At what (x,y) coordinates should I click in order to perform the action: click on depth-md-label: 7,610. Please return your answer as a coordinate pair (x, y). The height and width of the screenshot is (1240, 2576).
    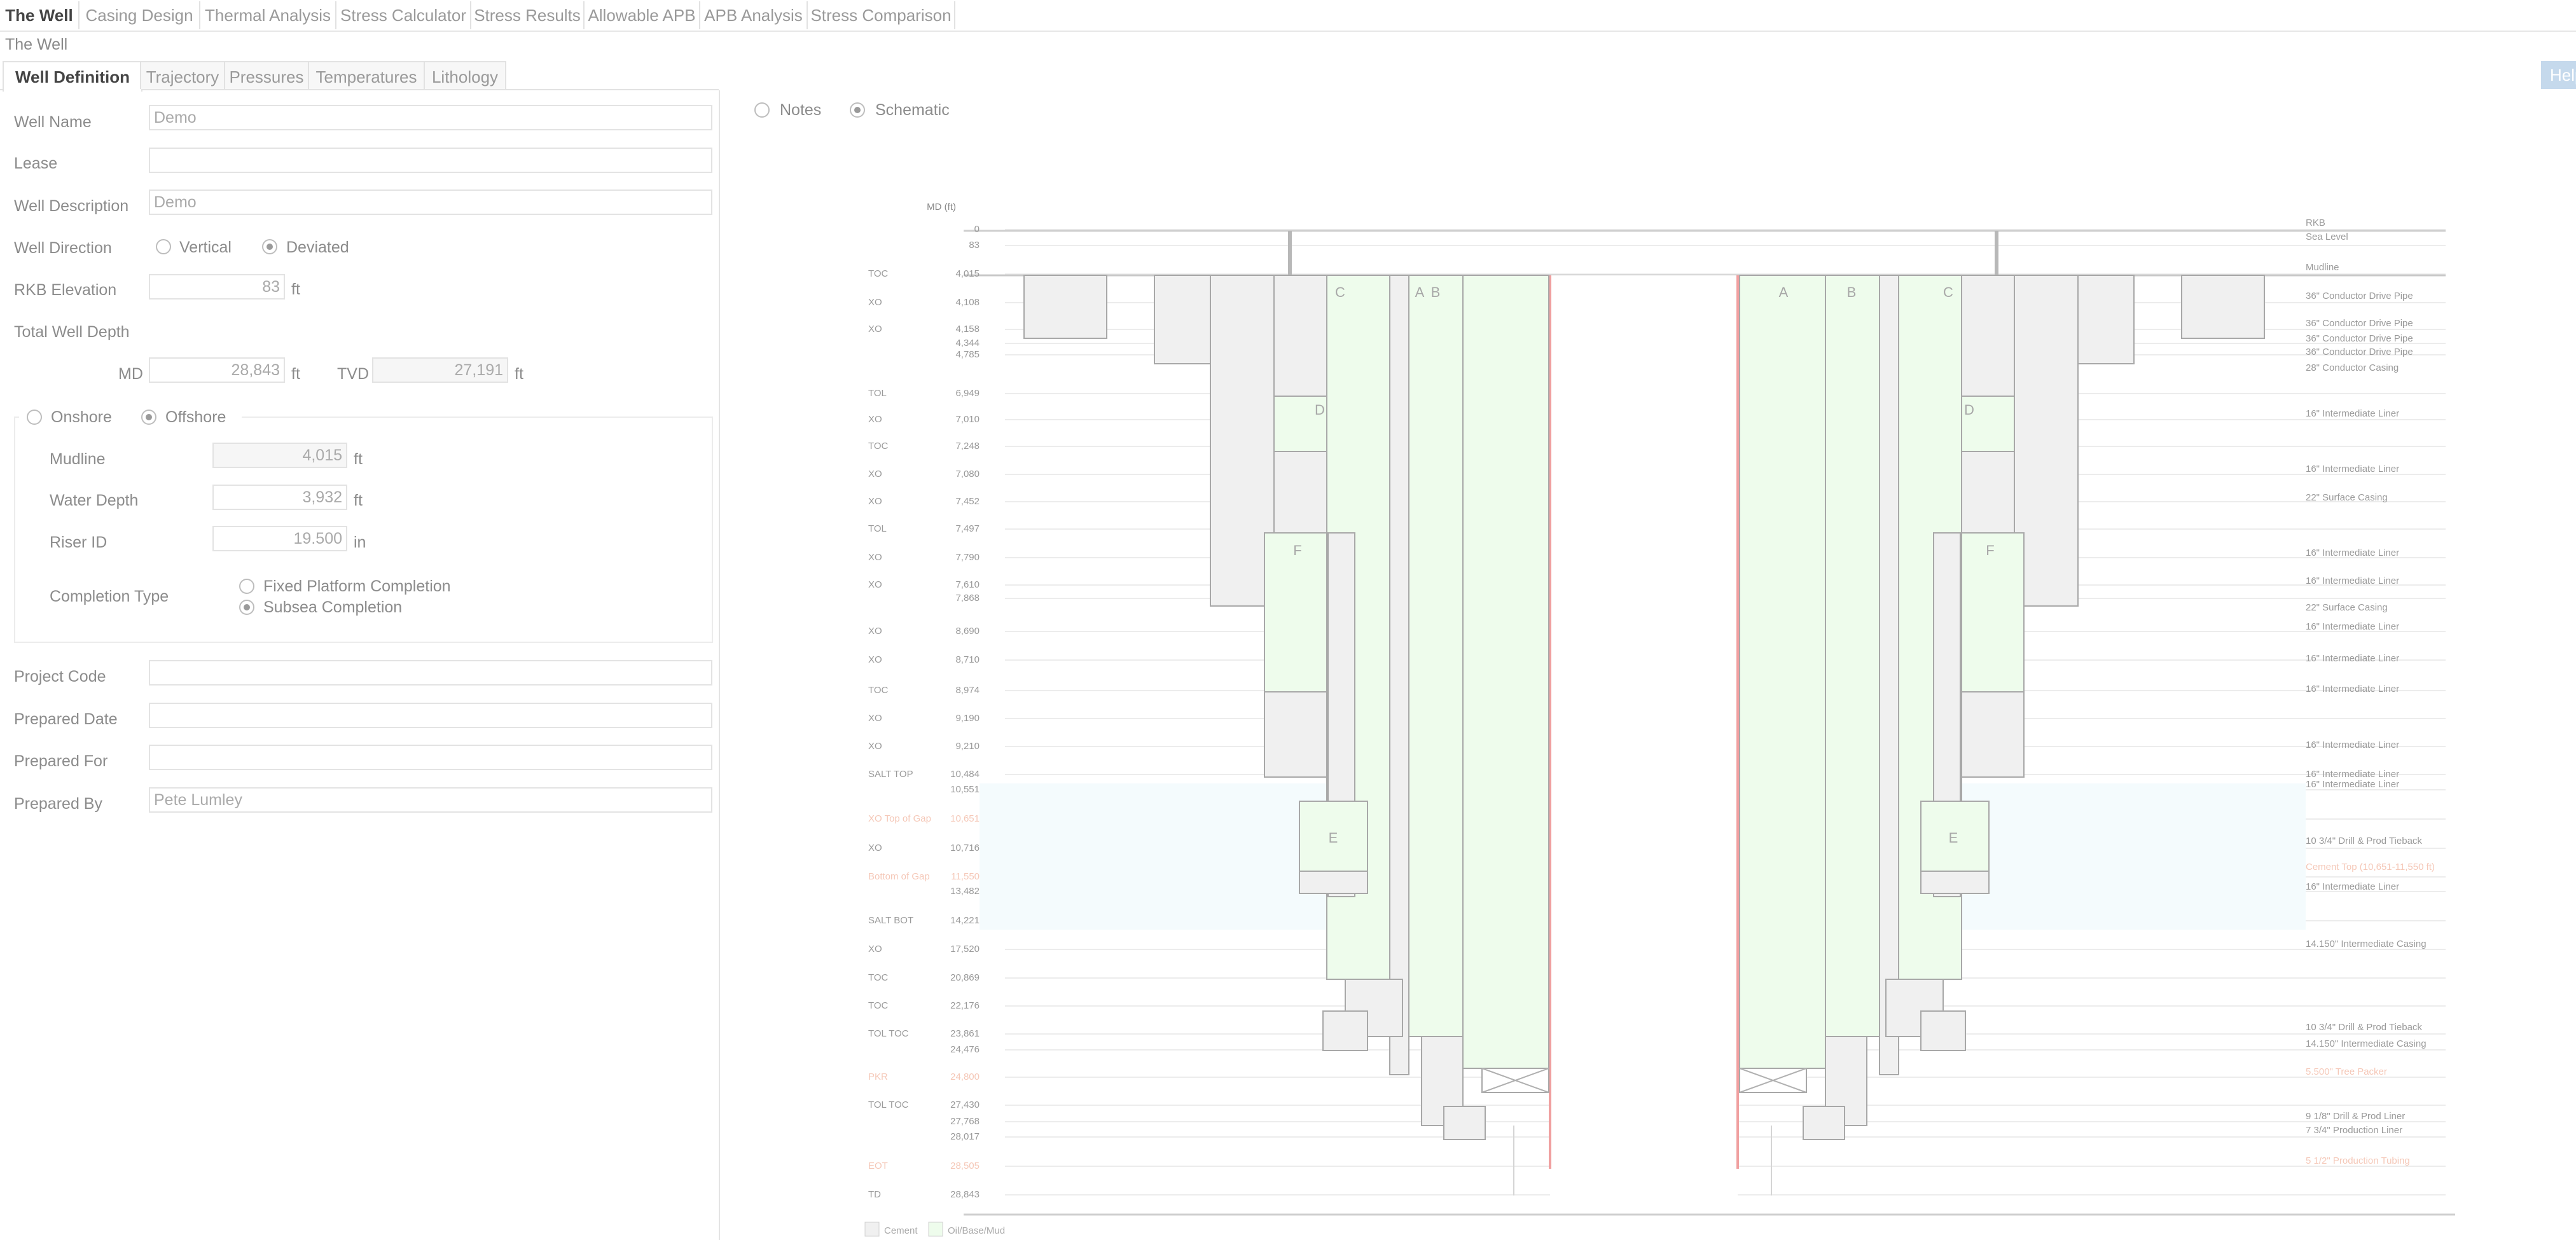
    Looking at the image, I should click on (967, 584).